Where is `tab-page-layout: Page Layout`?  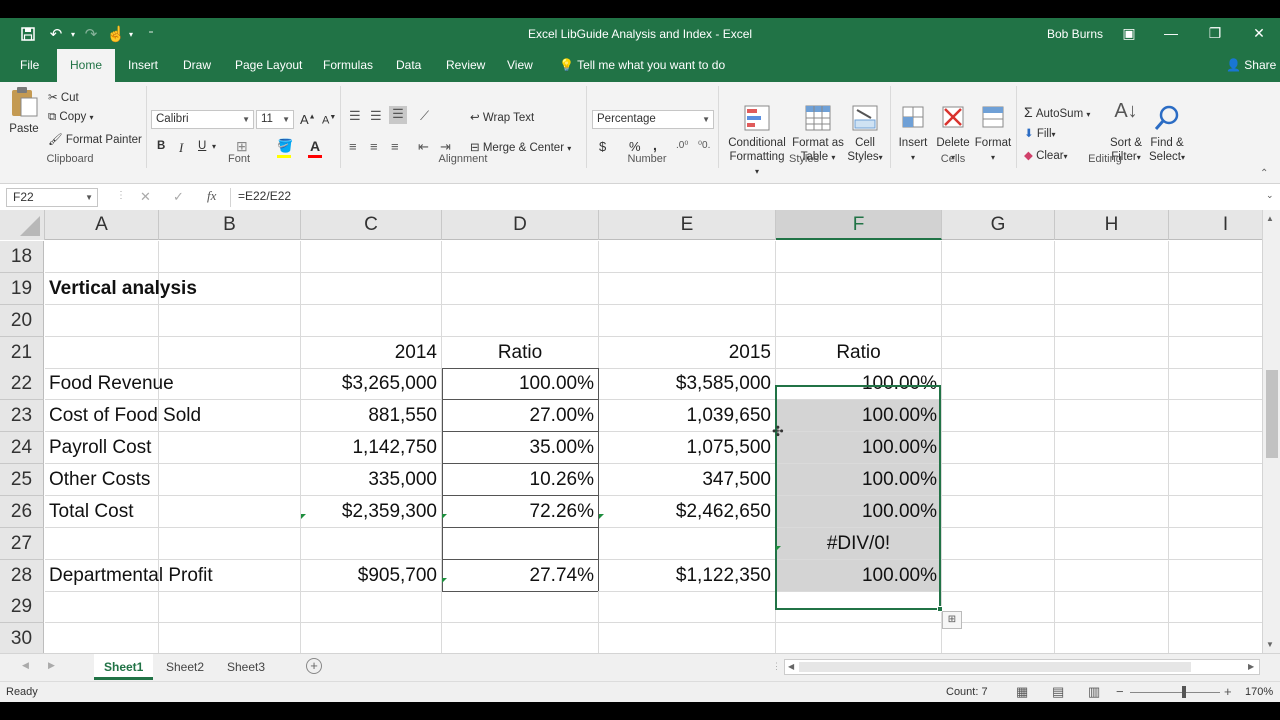 tab-page-layout: Page Layout is located at coordinates (268, 65).